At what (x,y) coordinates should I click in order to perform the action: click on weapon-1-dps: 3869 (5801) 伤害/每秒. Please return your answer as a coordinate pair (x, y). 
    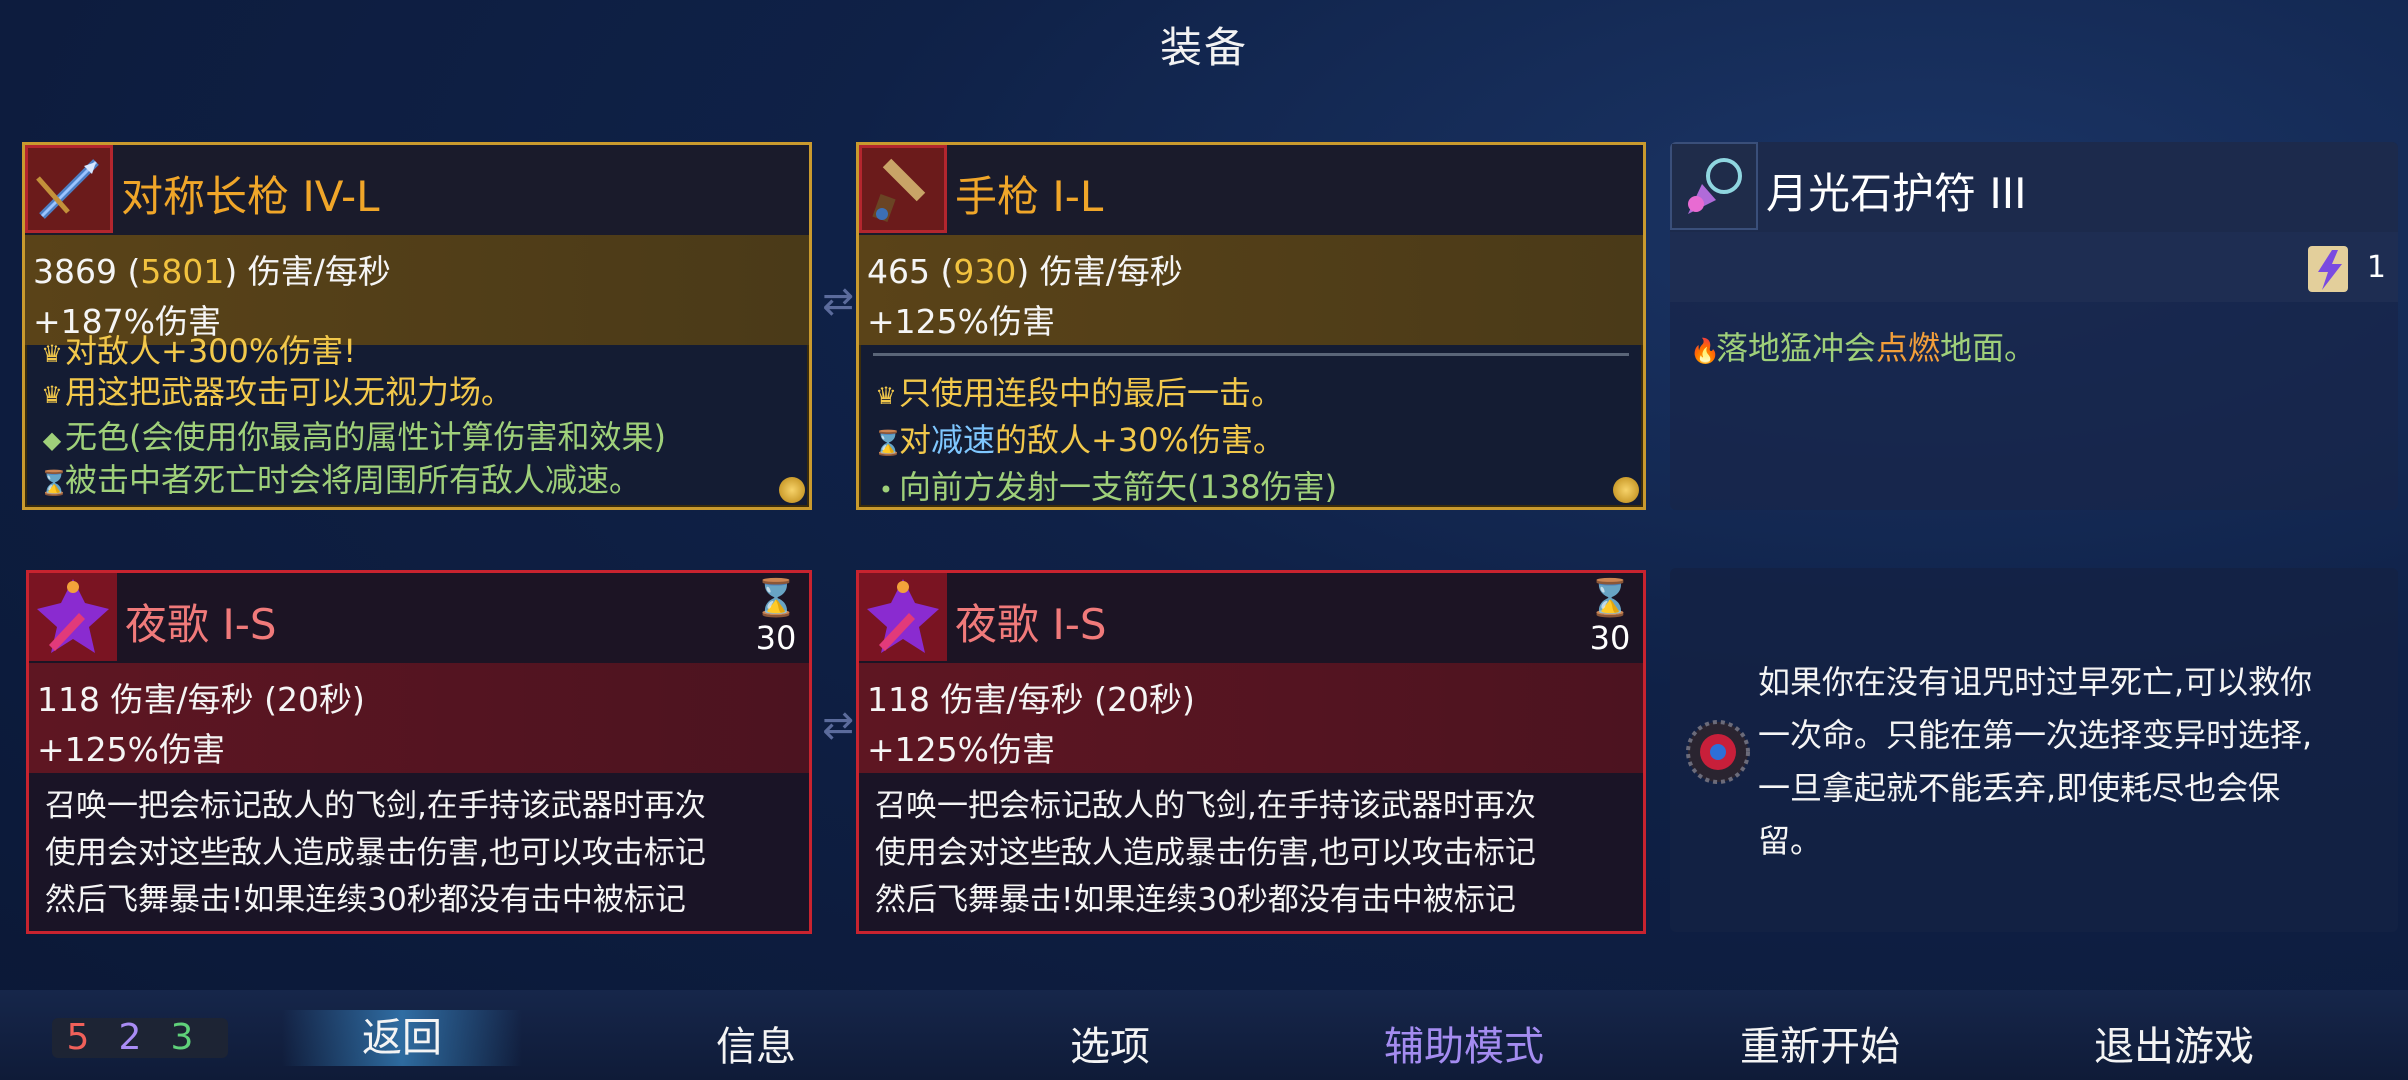
    Looking at the image, I should click on (212, 271).